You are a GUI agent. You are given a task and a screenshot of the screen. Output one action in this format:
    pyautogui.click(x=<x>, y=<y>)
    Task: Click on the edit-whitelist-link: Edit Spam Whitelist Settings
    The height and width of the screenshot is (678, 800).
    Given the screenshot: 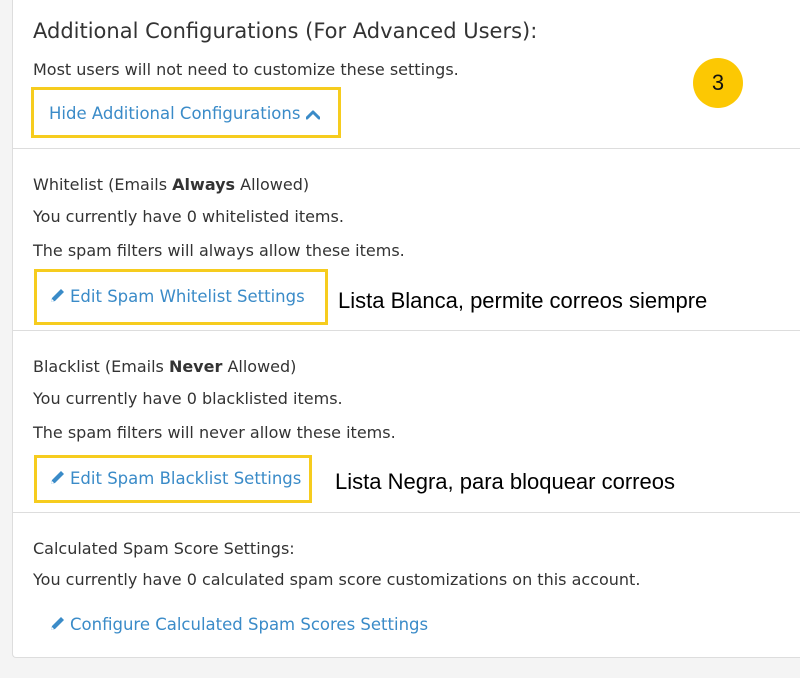 What is the action you would take?
    pyautogui.click(x=177, y=297)
    